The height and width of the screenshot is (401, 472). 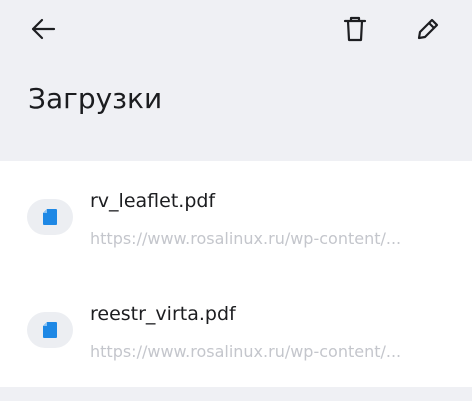 What do you see at coordinates (236, 394) in the screenshot?
I see `bottom-divider` at bounding box center [236, 394].